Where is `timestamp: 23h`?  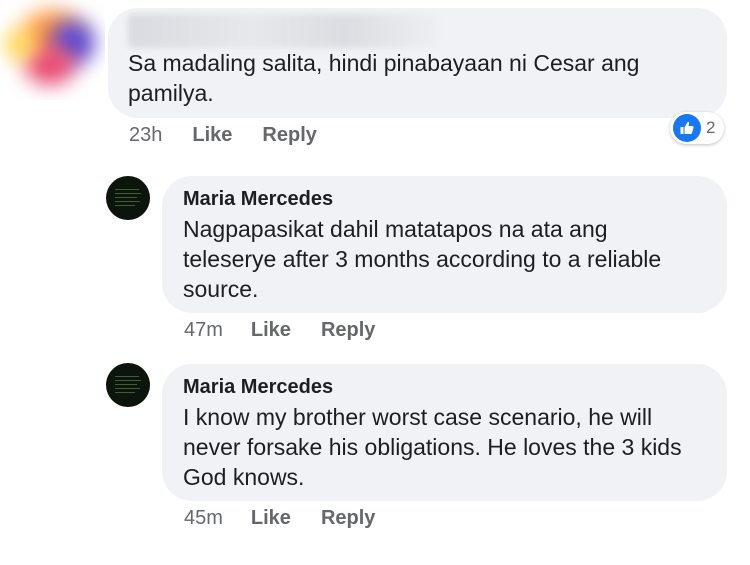
timestamp: 23h is located at coordinates (145, 135).